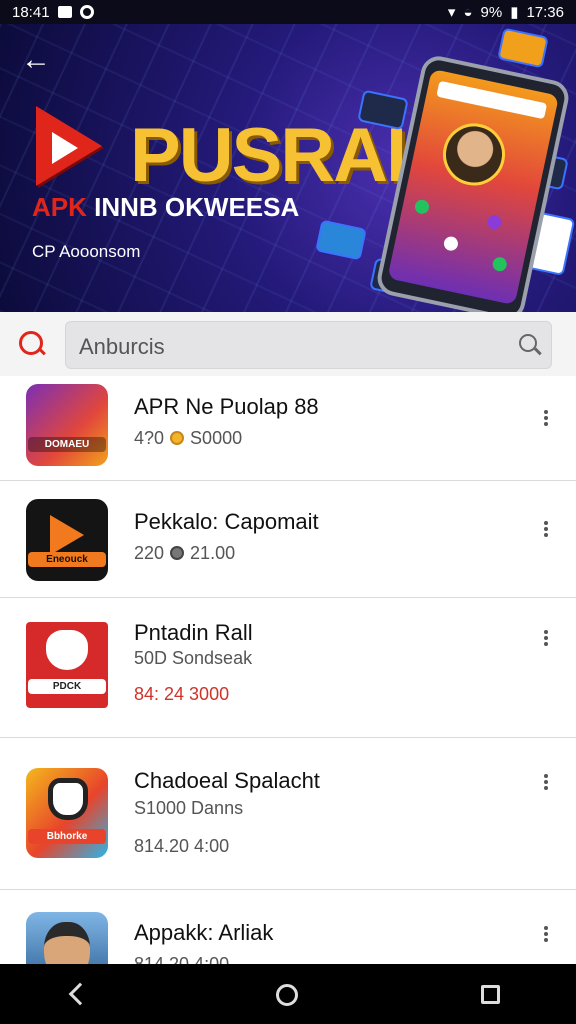 The image size is (576, 1024). Describe the element at coordinates (65, 148) in the screenshot. I see `play-logo-inner-icon` at that location.